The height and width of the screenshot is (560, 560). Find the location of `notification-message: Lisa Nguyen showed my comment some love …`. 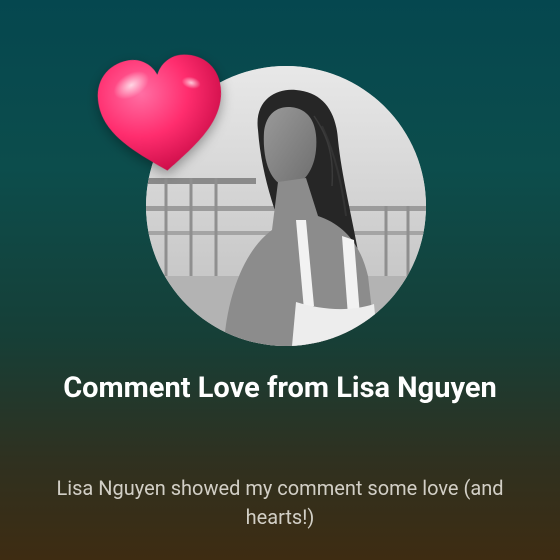

notification-message: Lisa Nguyen showed my comment some love … is located at coordinates (280, 502).